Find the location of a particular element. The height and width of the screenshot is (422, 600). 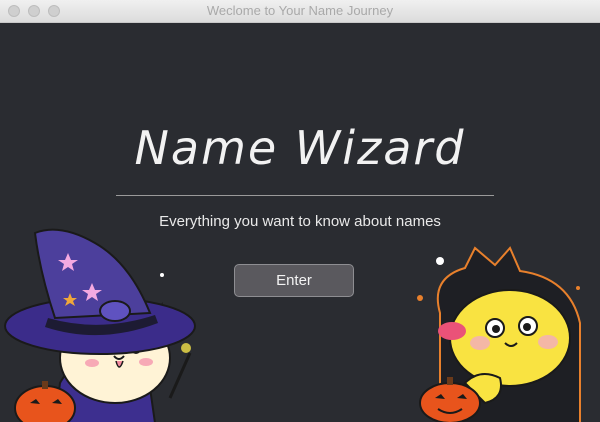

window-title: Weclome to Your Name Journey is located at coordinates (300, 10).